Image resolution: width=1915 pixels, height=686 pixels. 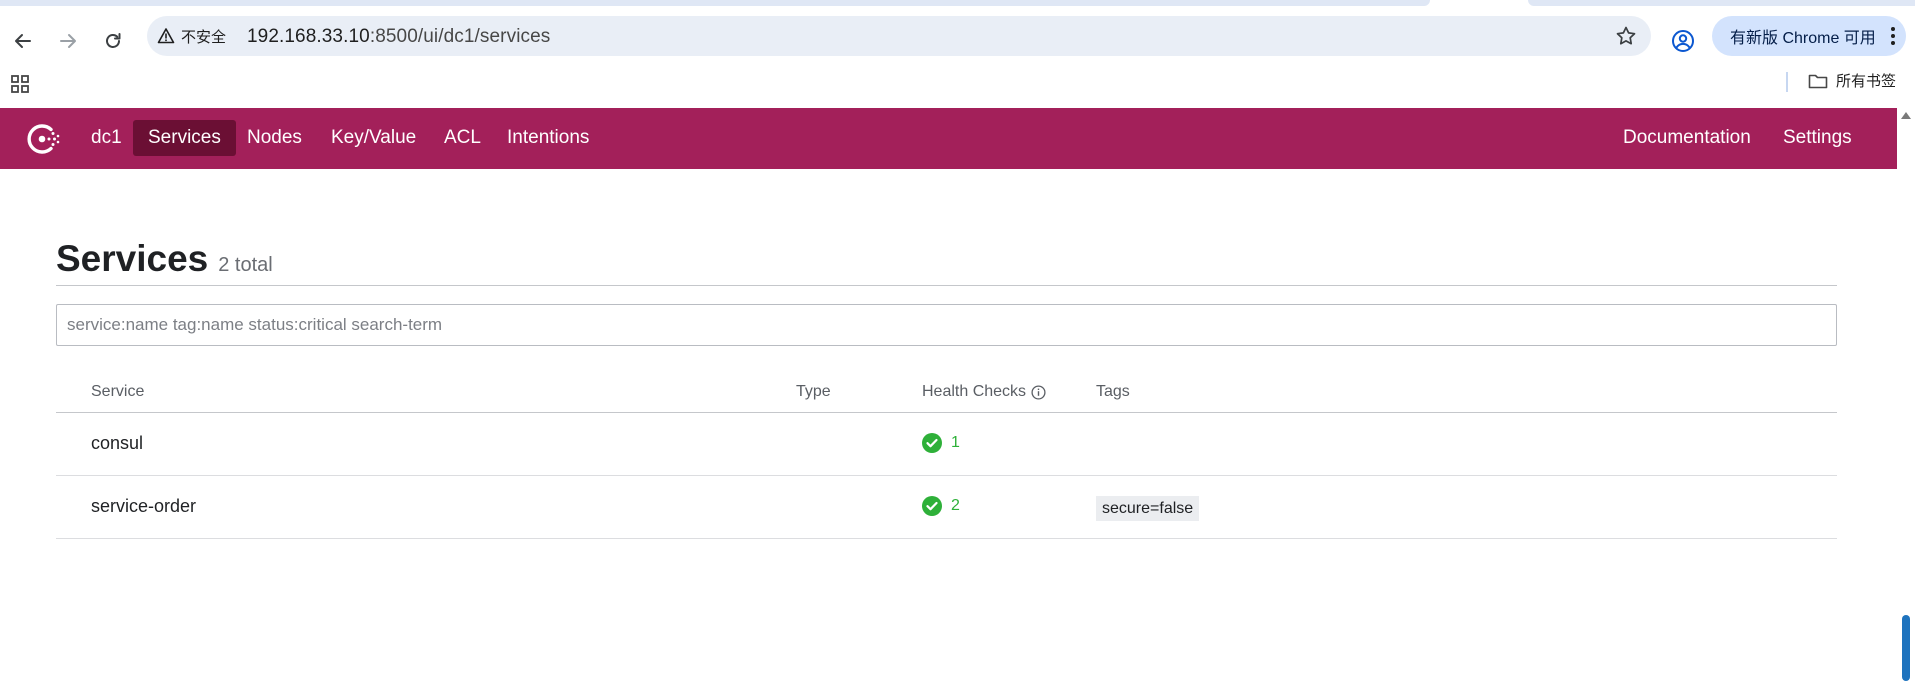 What do you see at coordinates (1906, 648) in the screenshot?
I see `scrollbar-thumb` at bounding box center [1906, 648].